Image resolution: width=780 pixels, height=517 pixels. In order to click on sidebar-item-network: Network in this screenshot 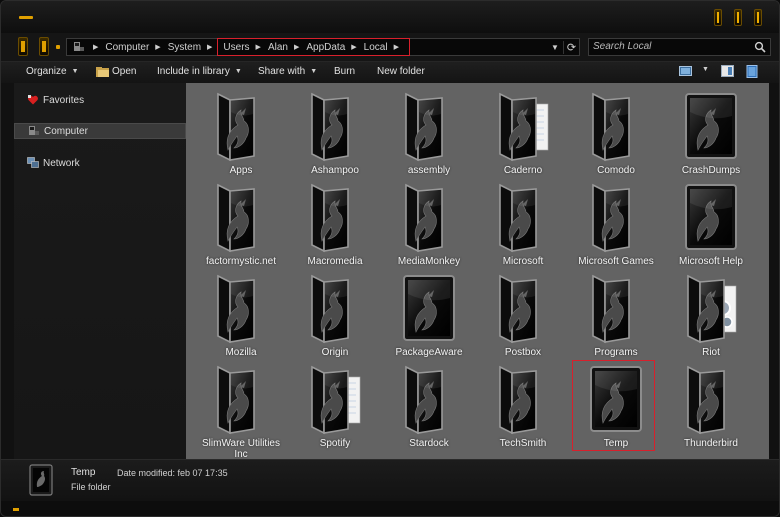, I will do `click(100, 163)`.